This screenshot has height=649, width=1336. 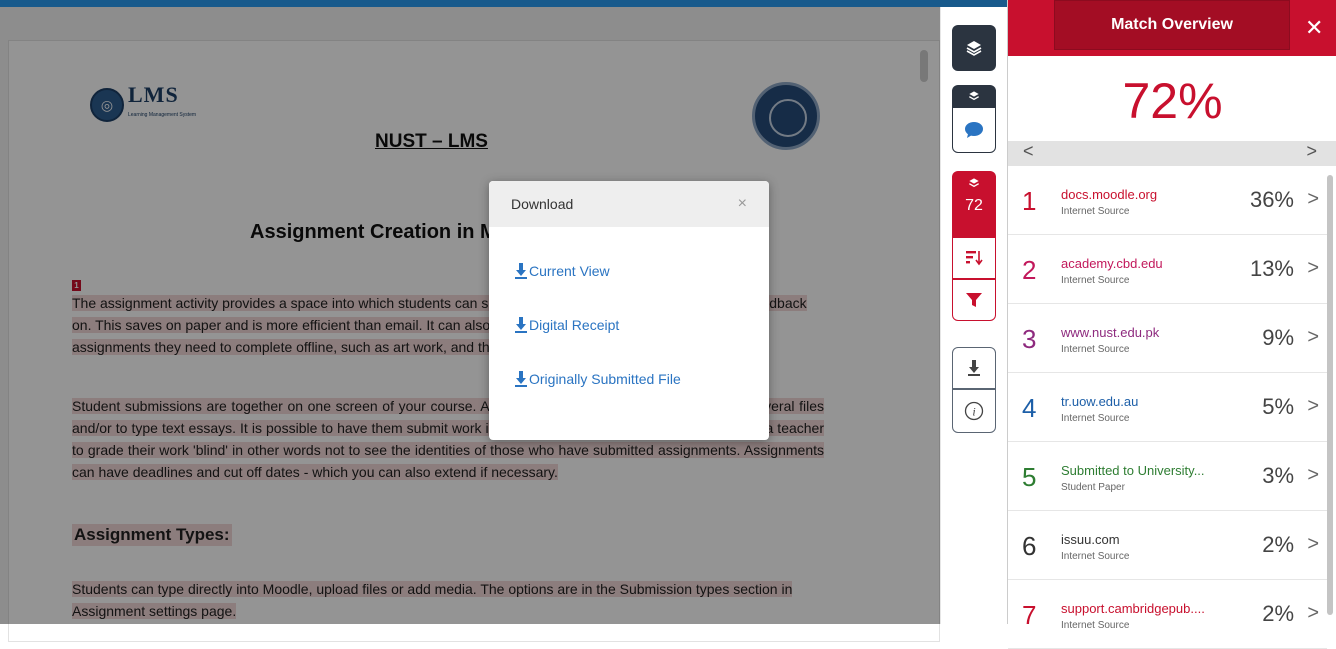 I want to click on match-rank: 5, so click(x=1029, y=477).